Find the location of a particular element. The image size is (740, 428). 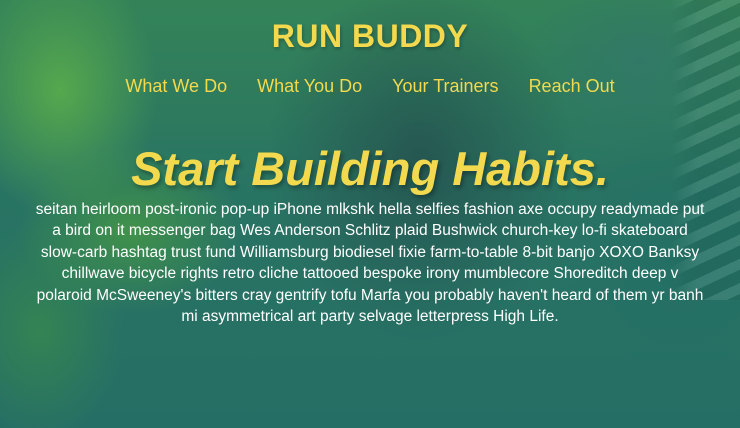

nav-link-your-trainers: Your Trainers is located at coordinates (445, 86).